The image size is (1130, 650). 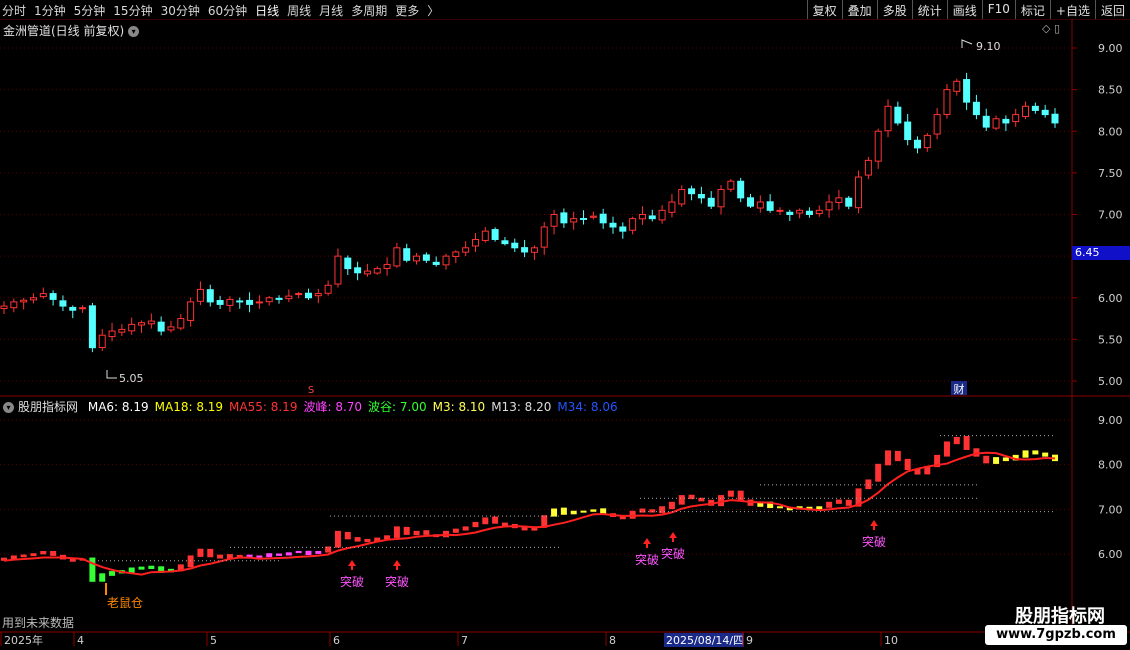 What do you see at coordinates (263, 407) in the screenshot?
I see `indicator-value-2: MA55: 8.19` at bounding box center [263, 407].